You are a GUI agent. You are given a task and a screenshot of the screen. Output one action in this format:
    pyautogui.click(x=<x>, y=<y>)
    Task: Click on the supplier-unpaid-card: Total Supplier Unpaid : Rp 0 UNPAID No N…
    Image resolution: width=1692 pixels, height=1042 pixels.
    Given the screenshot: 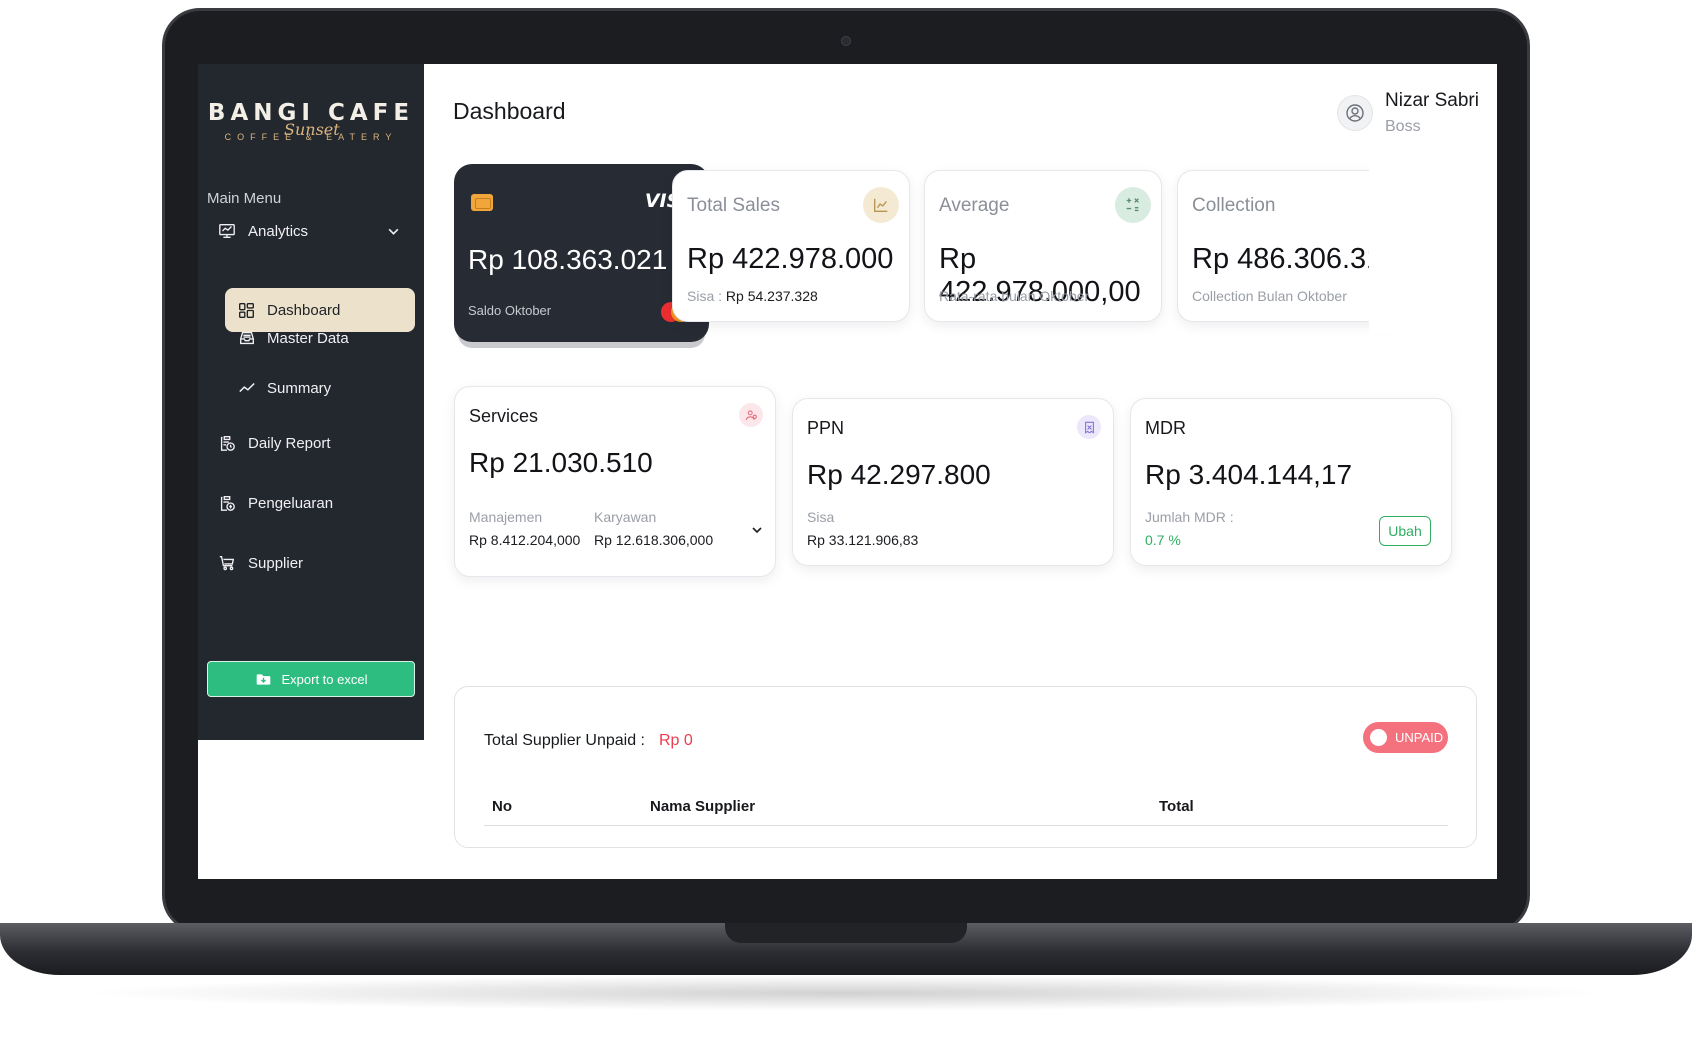 What is the action you would take?
    pyautogui.click(x=965, y=767)
    